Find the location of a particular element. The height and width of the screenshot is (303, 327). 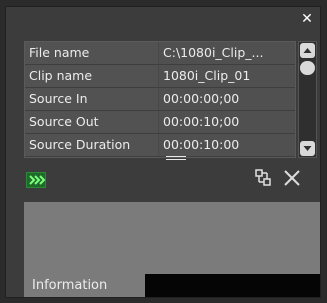

scroll-up-button is located at coordinates (307, 50).